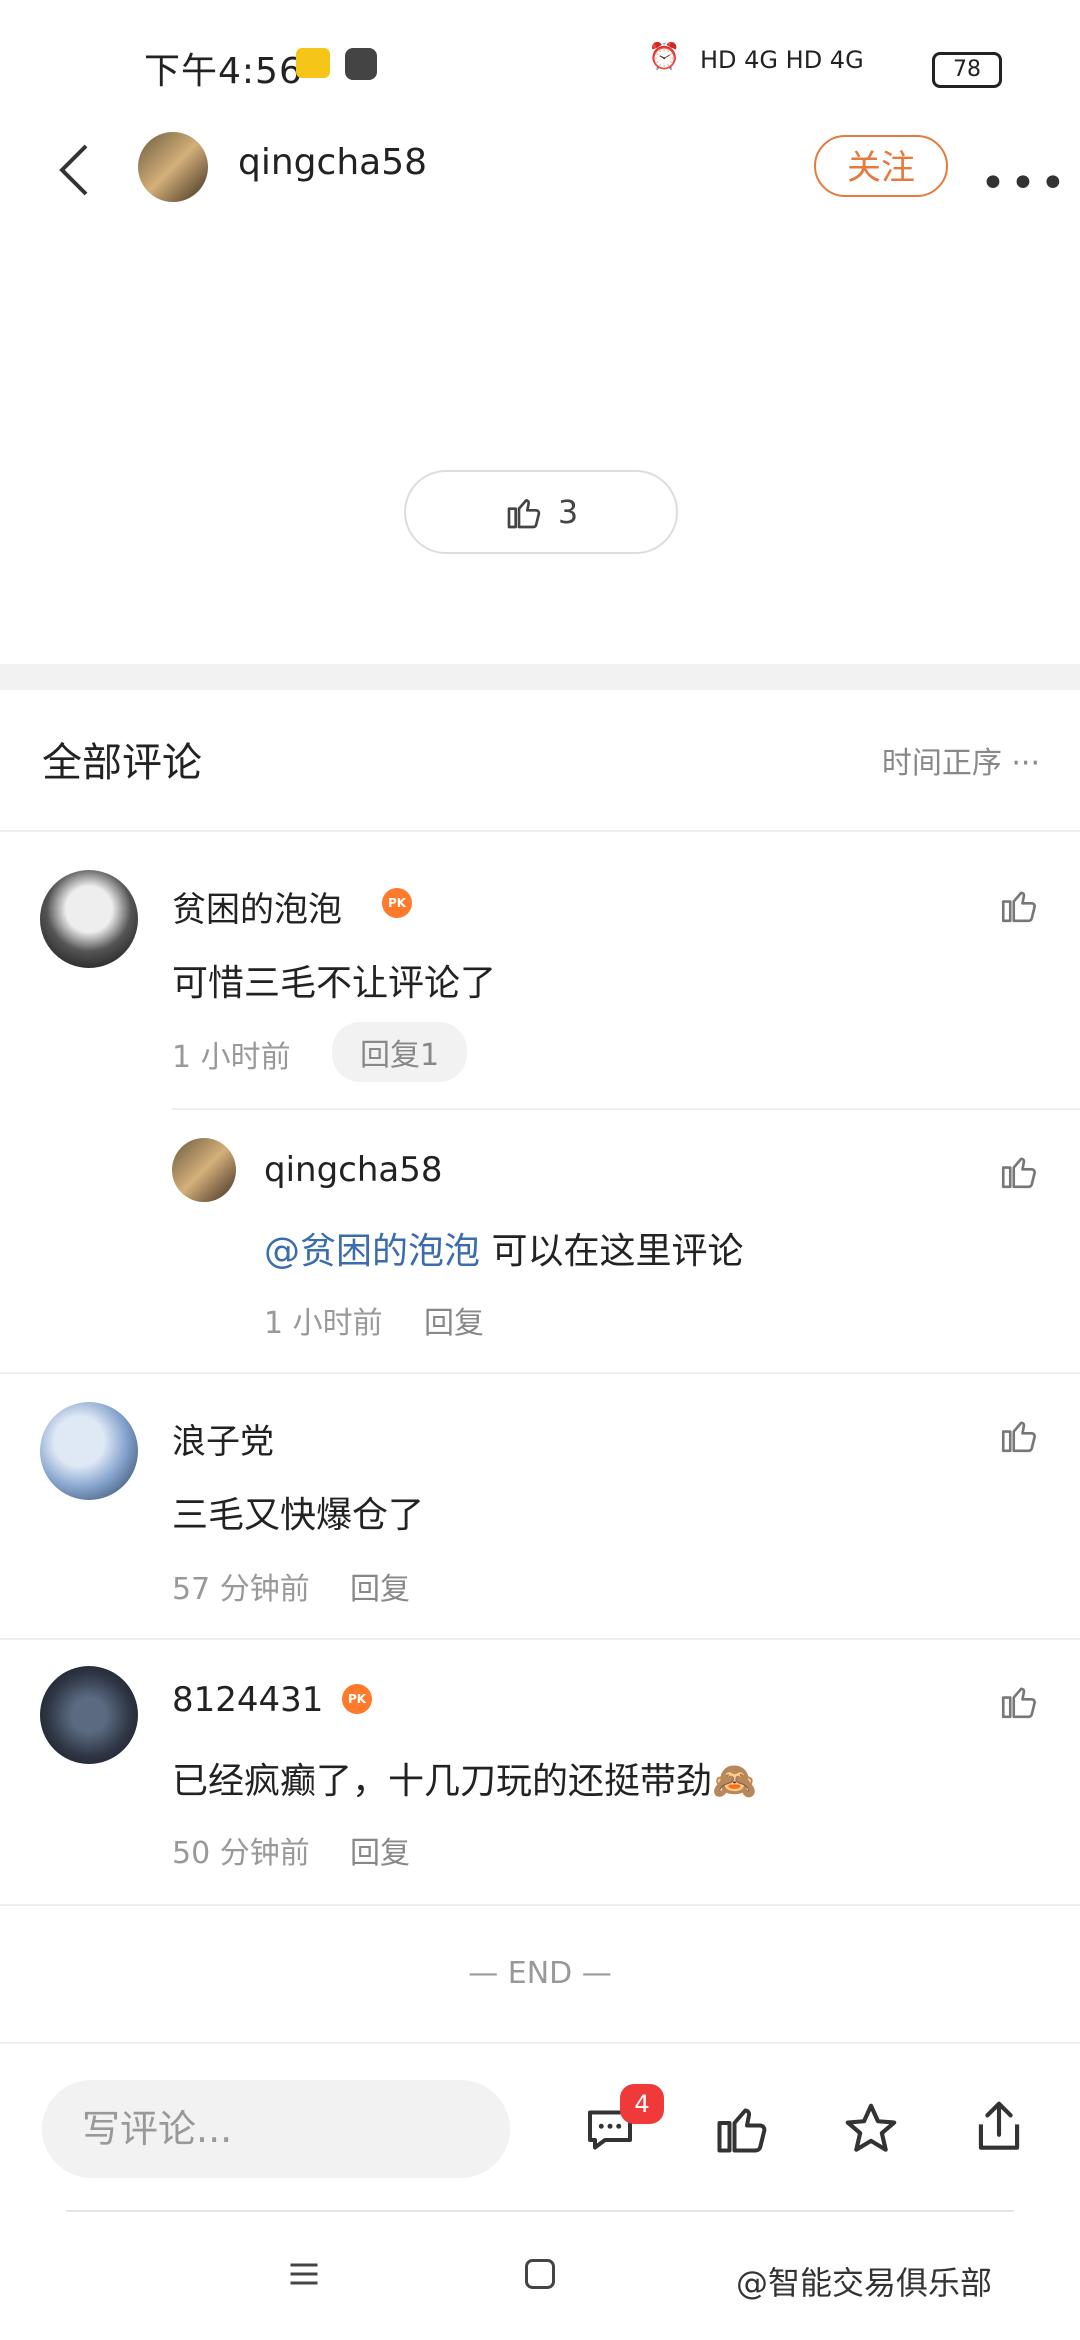 Image resolution: width=1080 pixels, height=2340 pixels. Describe the element at coordinates (540, 2043) in the screenshot. I see `bottom-bar-divider` at that location.